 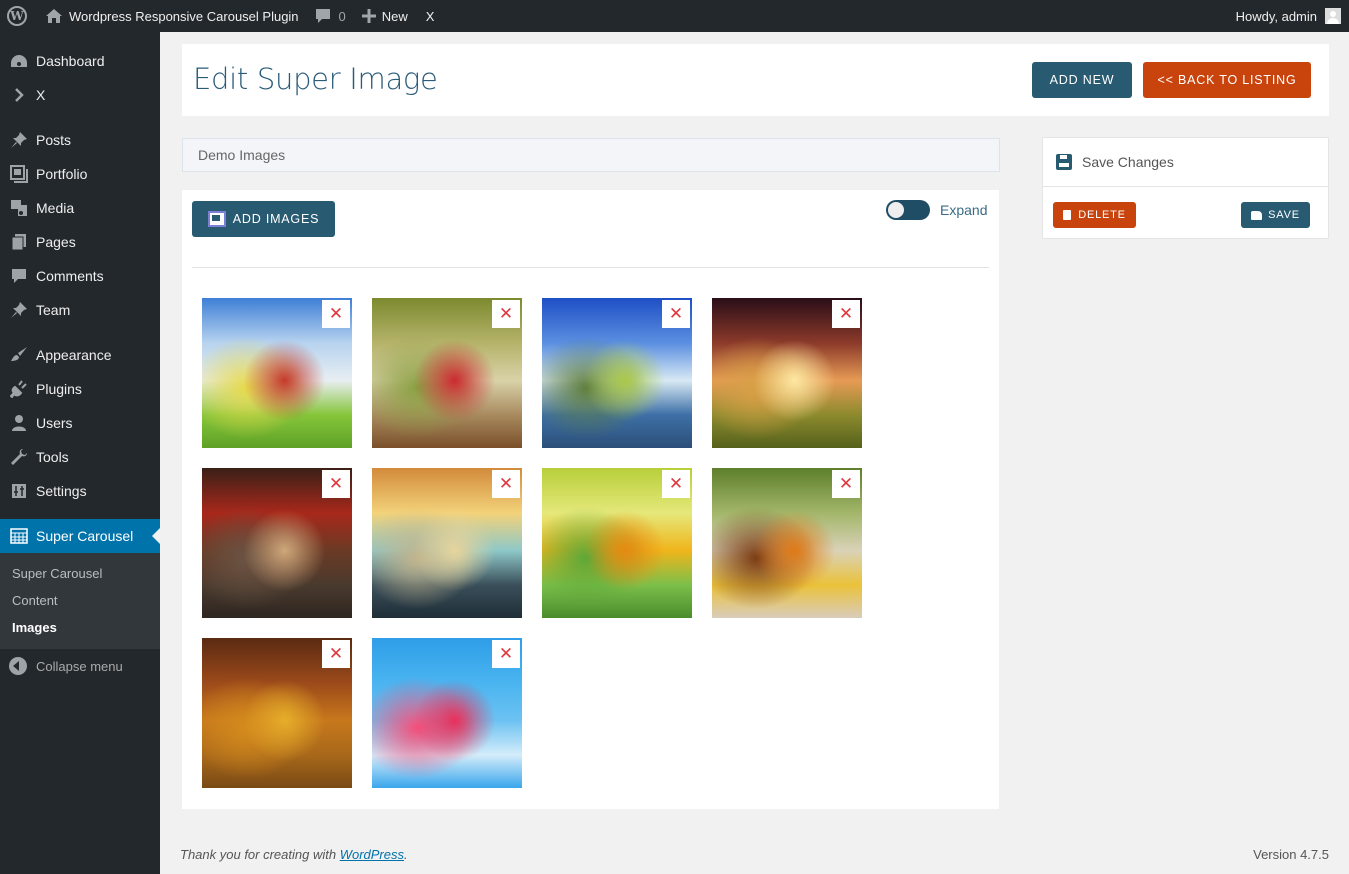 I want to click on new-content-link: New, so click(x=385, y=16).